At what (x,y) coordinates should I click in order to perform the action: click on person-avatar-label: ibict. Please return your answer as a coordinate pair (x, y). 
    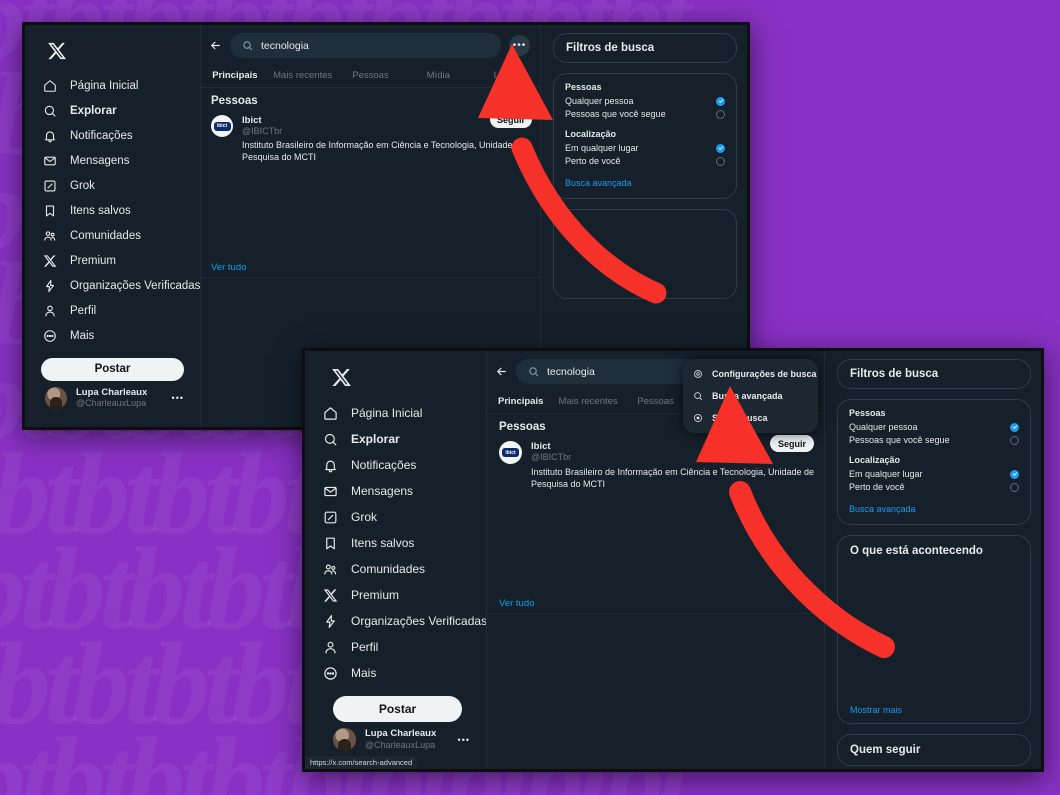
    Looking at the image, I should click on (222, 126).